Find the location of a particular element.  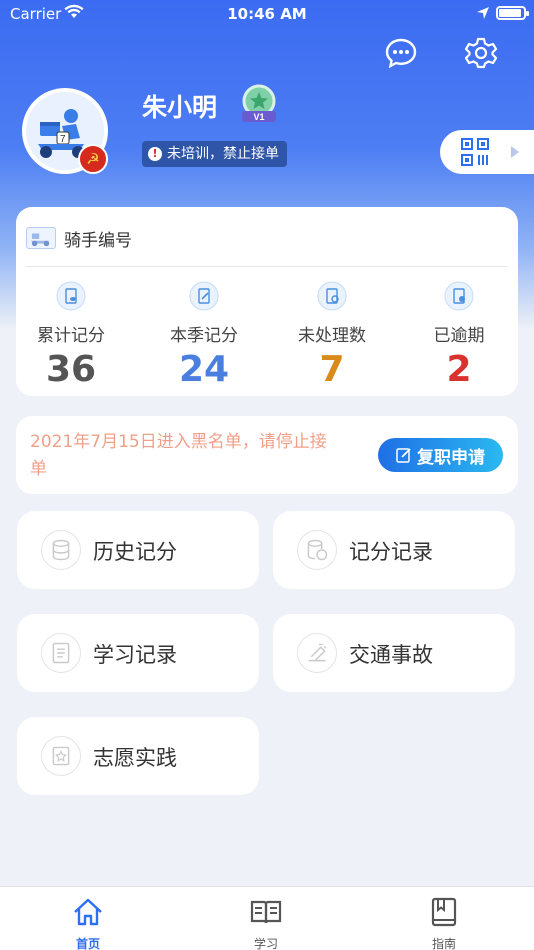

tab-study: 学习 is located at coordinates (266, 923).